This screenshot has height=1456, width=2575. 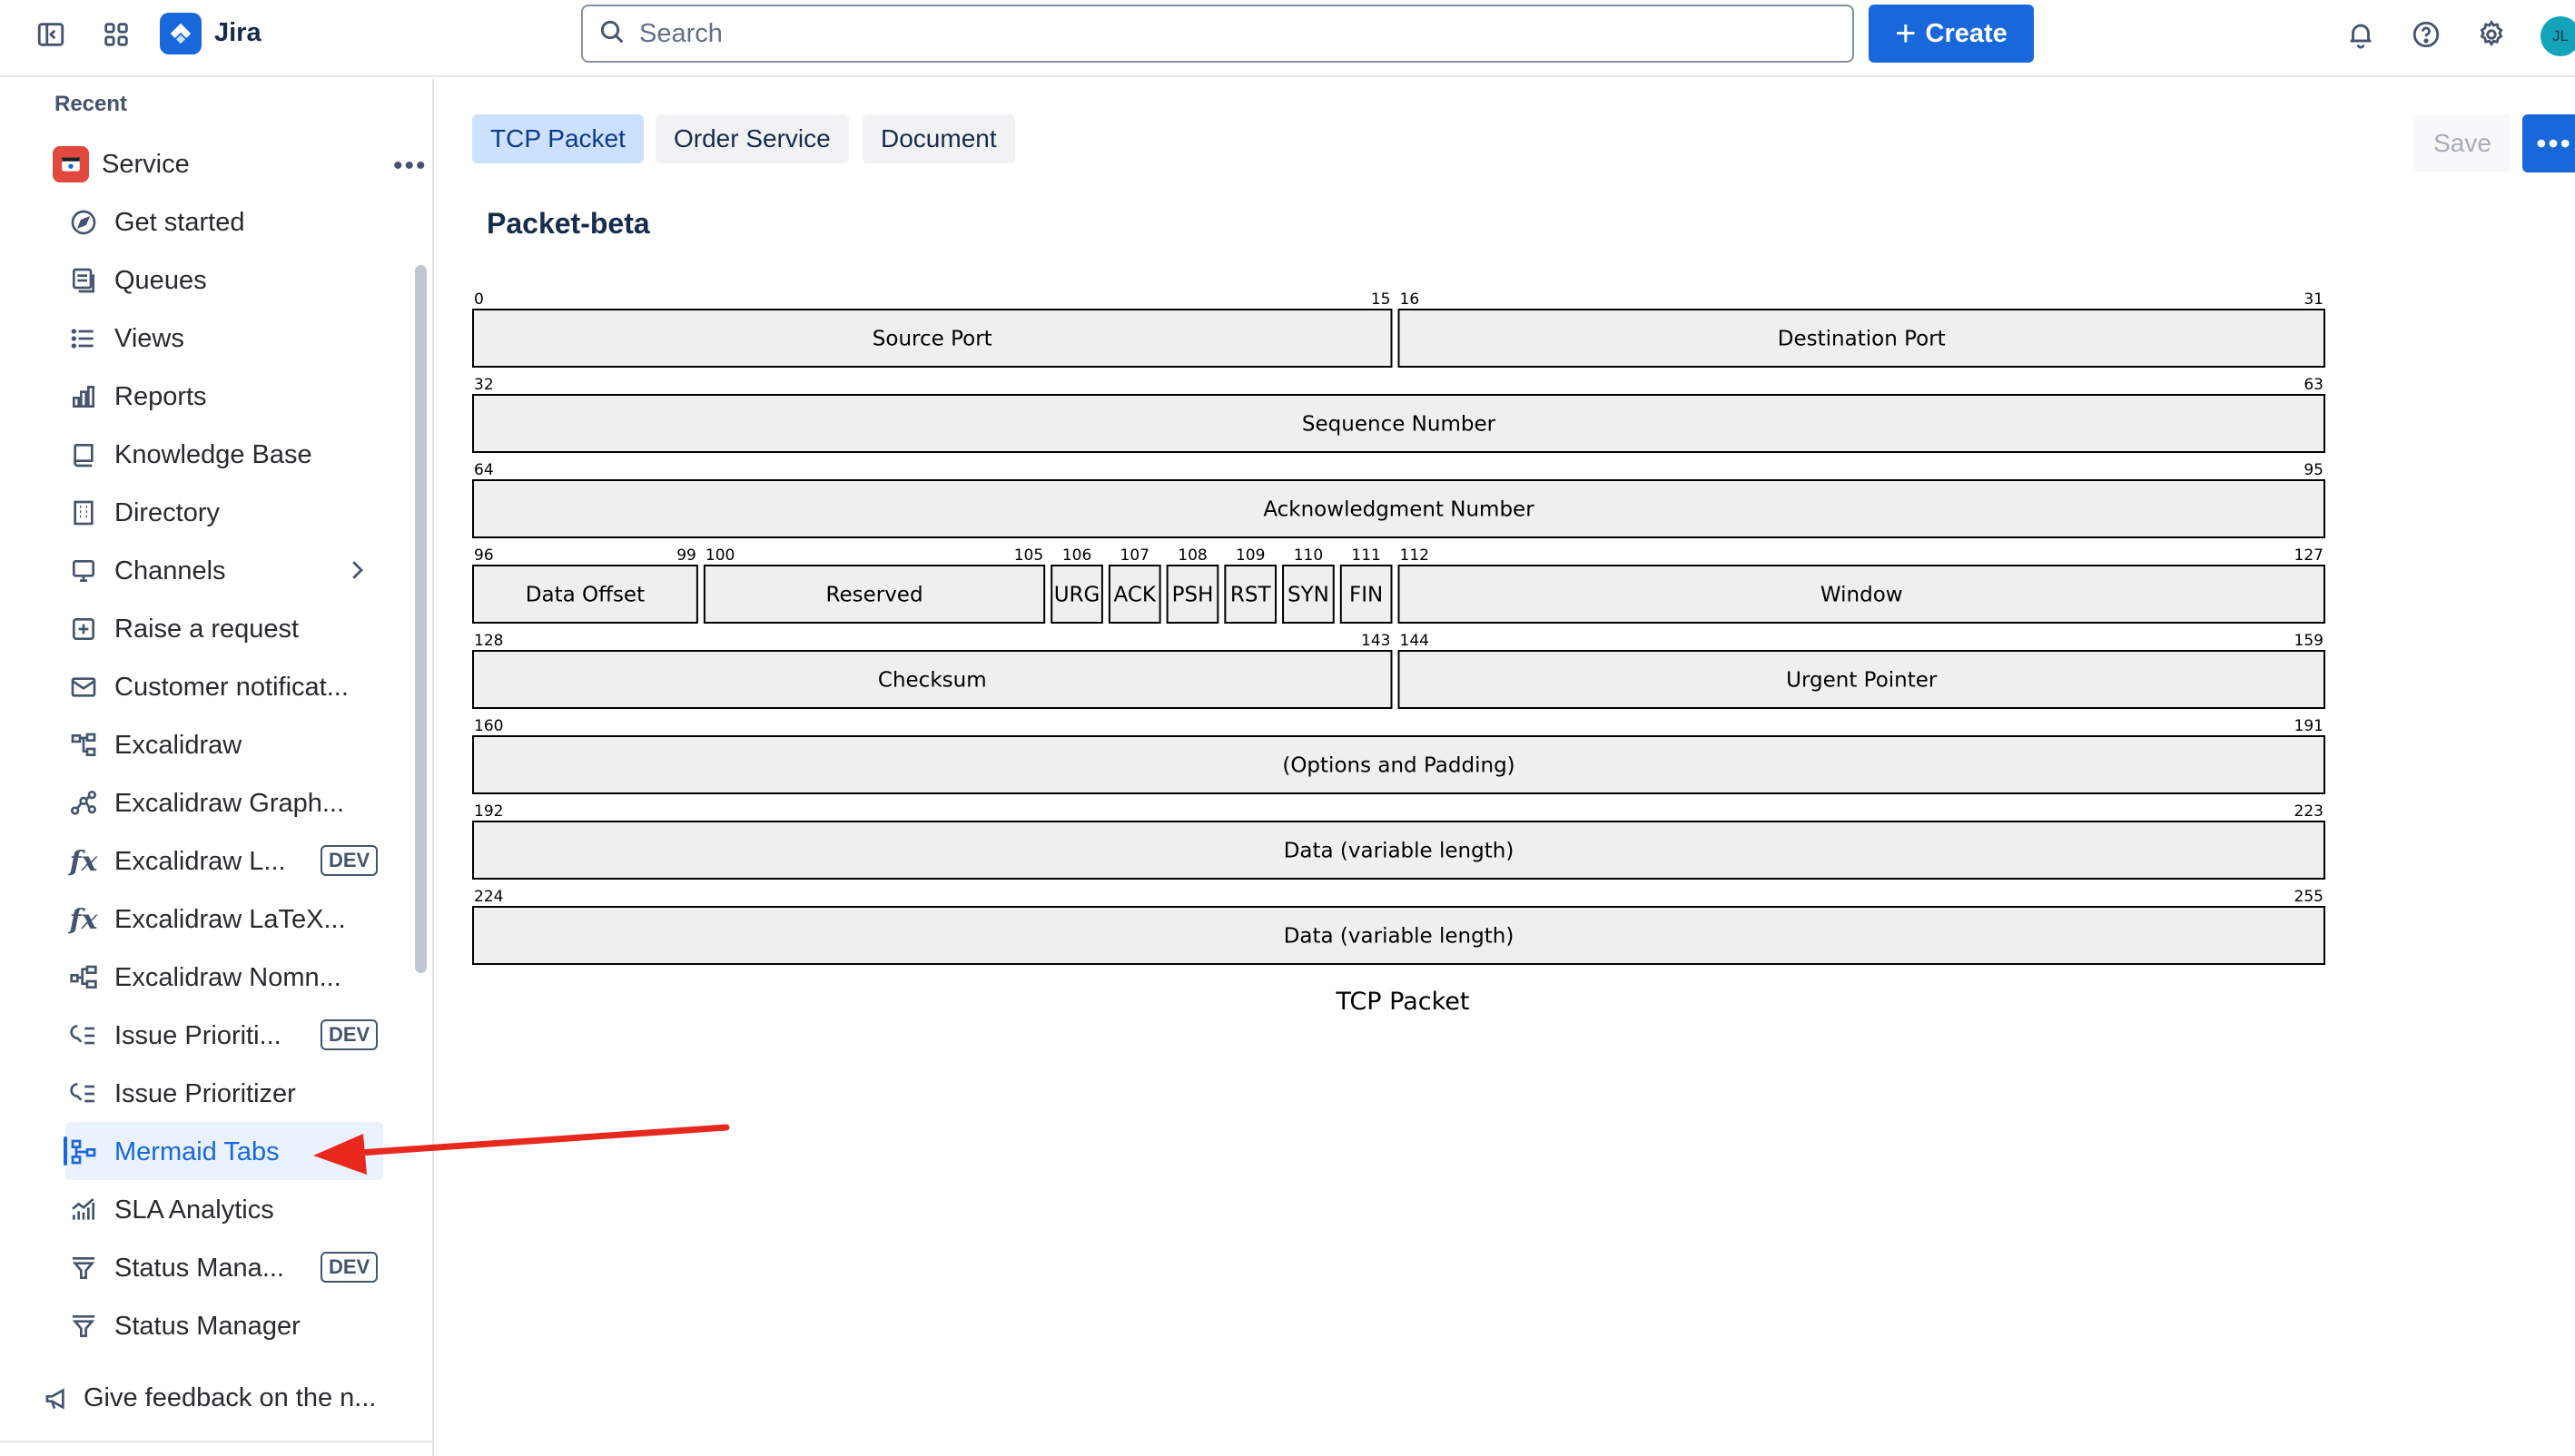 I want to click on packet-field-label: (Options and Padding), so click(x=1398, y=766).